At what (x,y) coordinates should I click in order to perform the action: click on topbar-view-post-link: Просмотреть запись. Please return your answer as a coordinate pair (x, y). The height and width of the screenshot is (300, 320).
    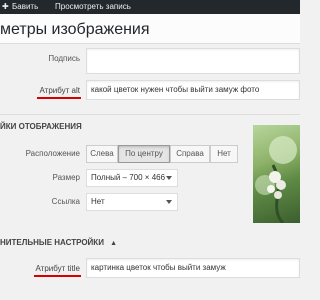
    Looking at the image, I should click on (93, 6).